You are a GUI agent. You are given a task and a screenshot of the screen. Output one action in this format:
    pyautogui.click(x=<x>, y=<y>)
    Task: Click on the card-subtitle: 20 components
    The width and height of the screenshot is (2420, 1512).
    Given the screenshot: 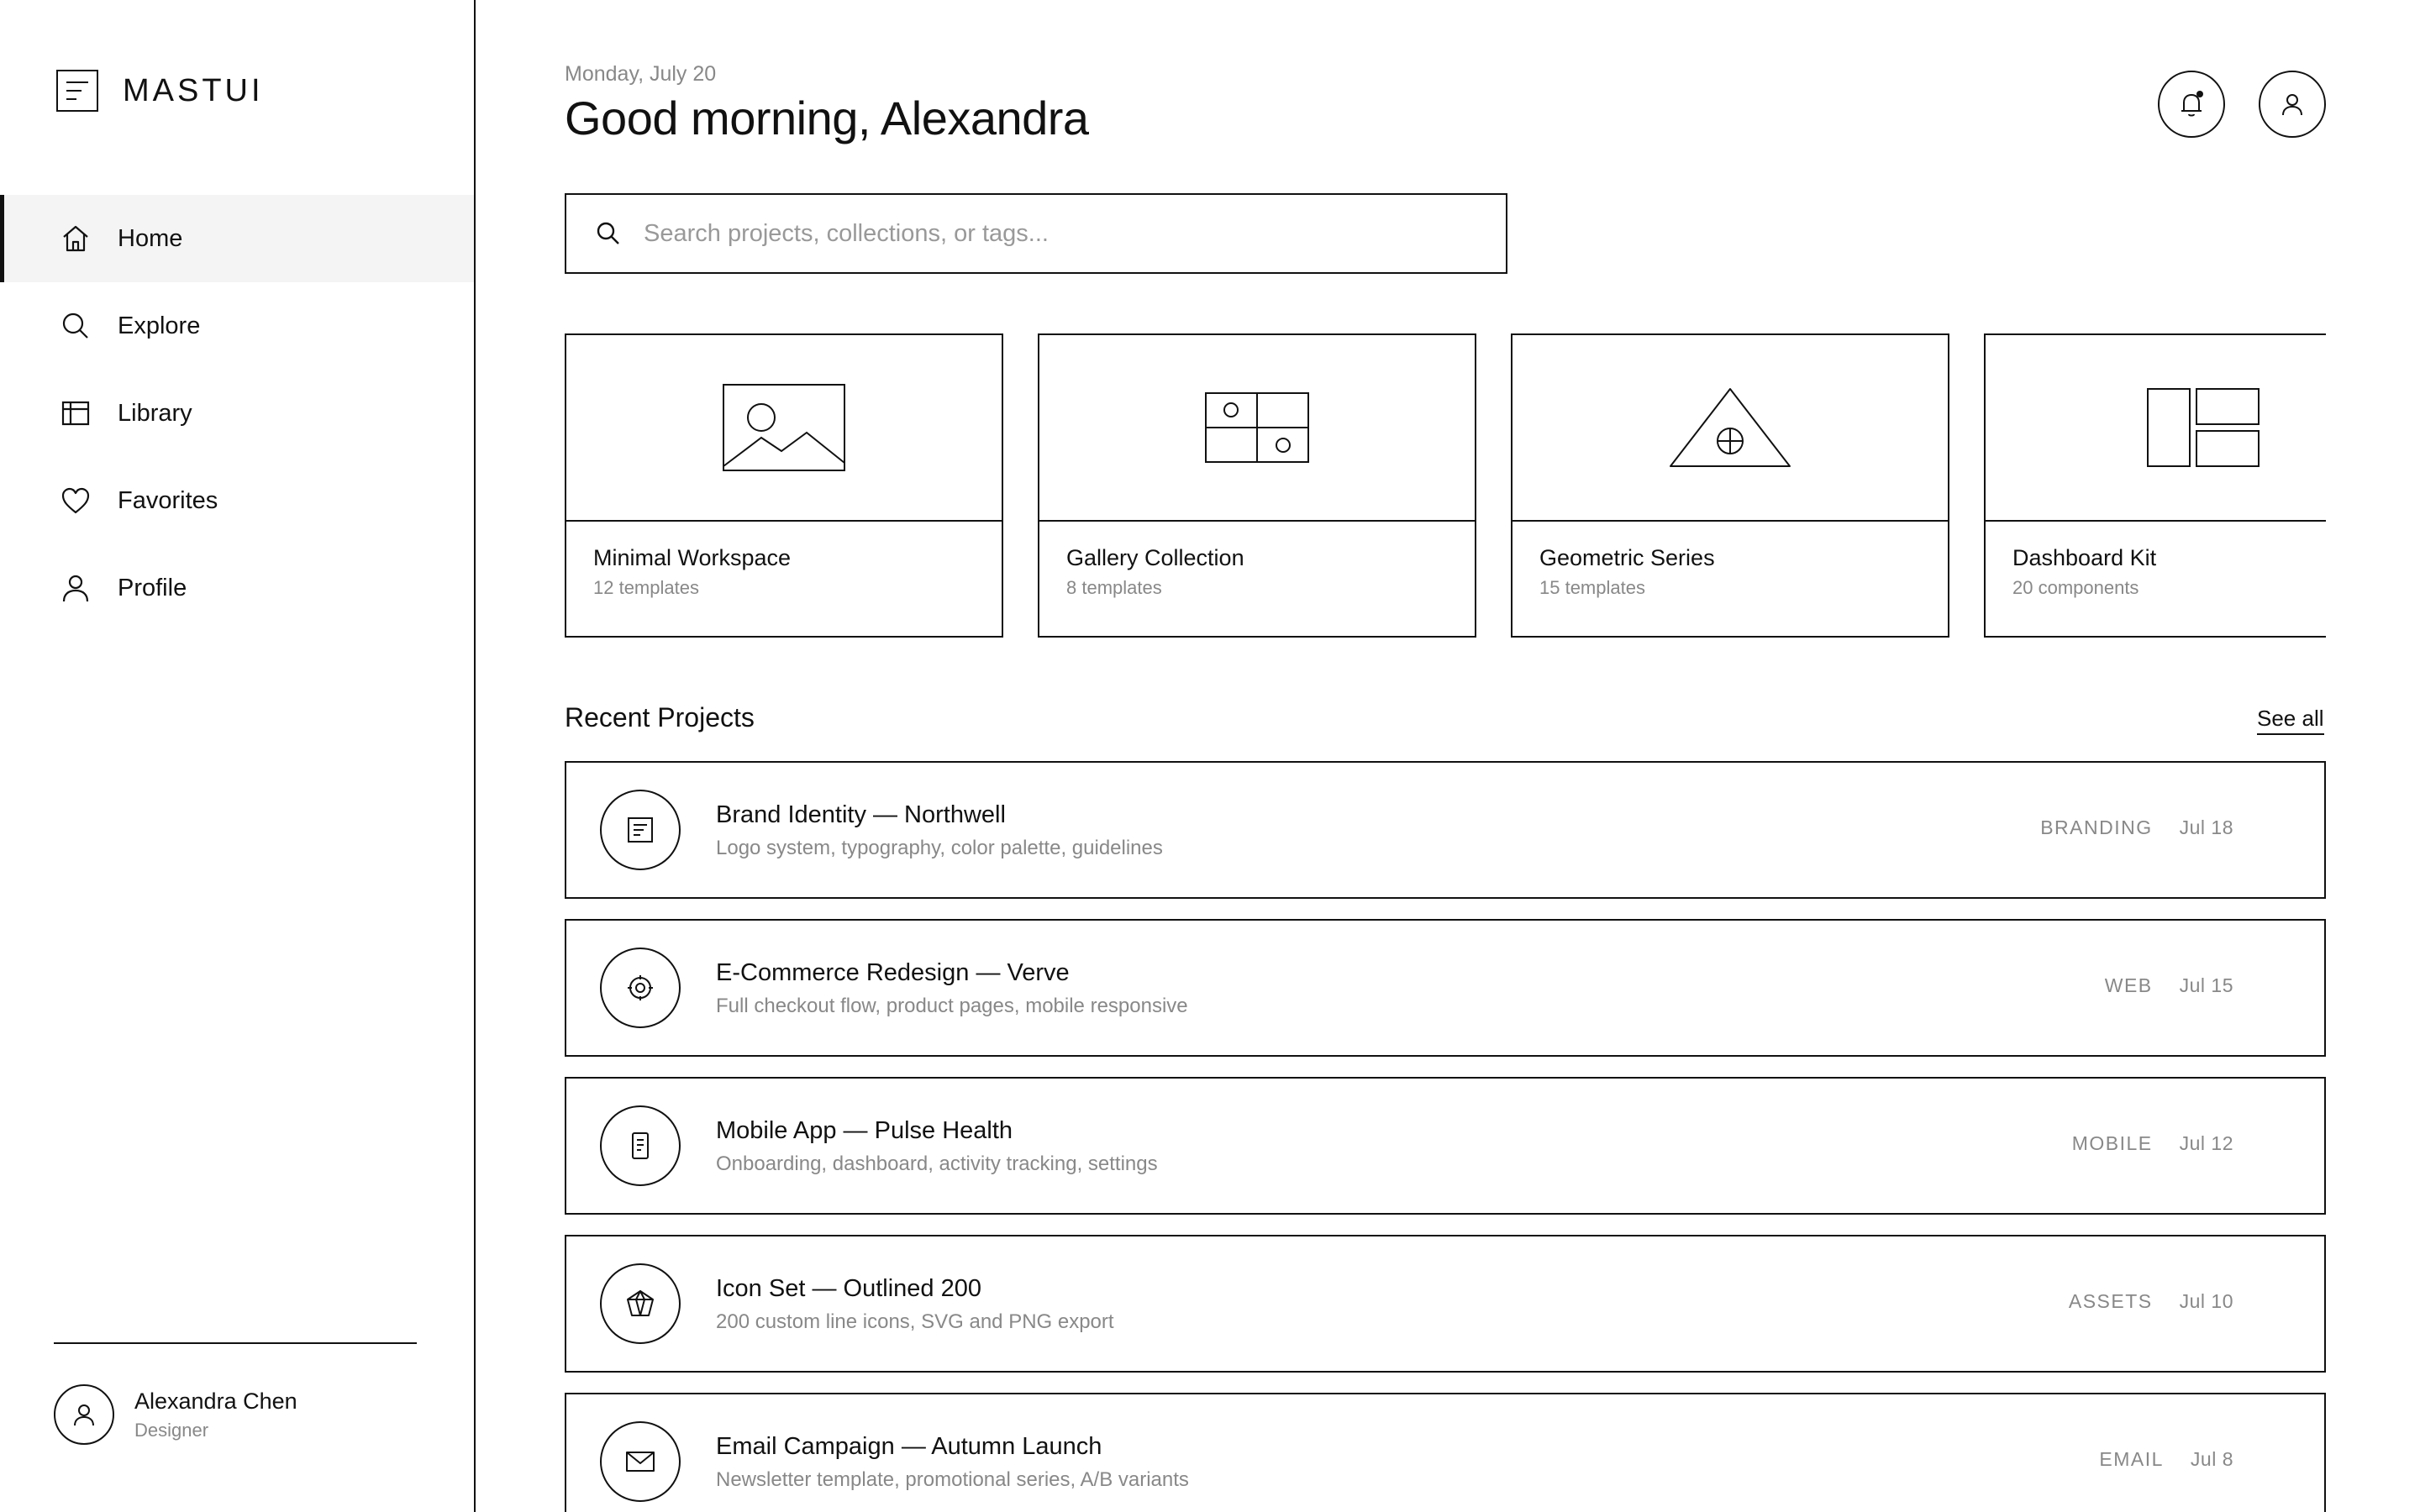 What is the action you would take?
    pyautogui.click(x=2075, y=587)
    